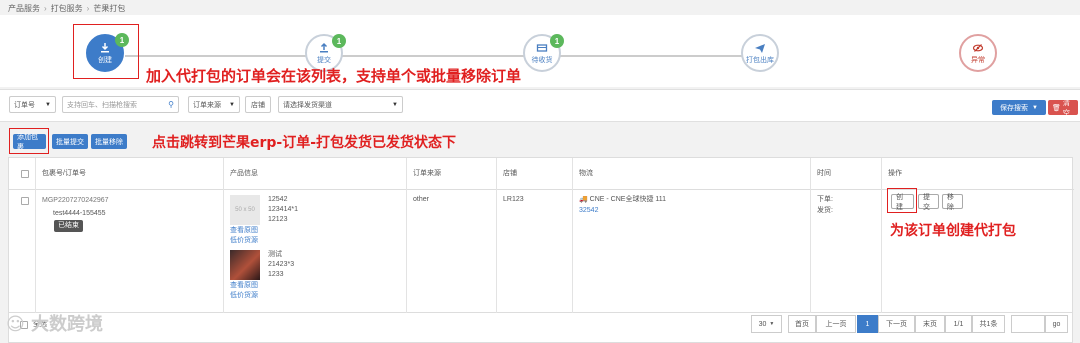 Image resolution: width=1080 pixels, height=343 pixels. Describe the element at coordinates (952, 202) in the screenshot. I see `remove-button: 移除` at that location.